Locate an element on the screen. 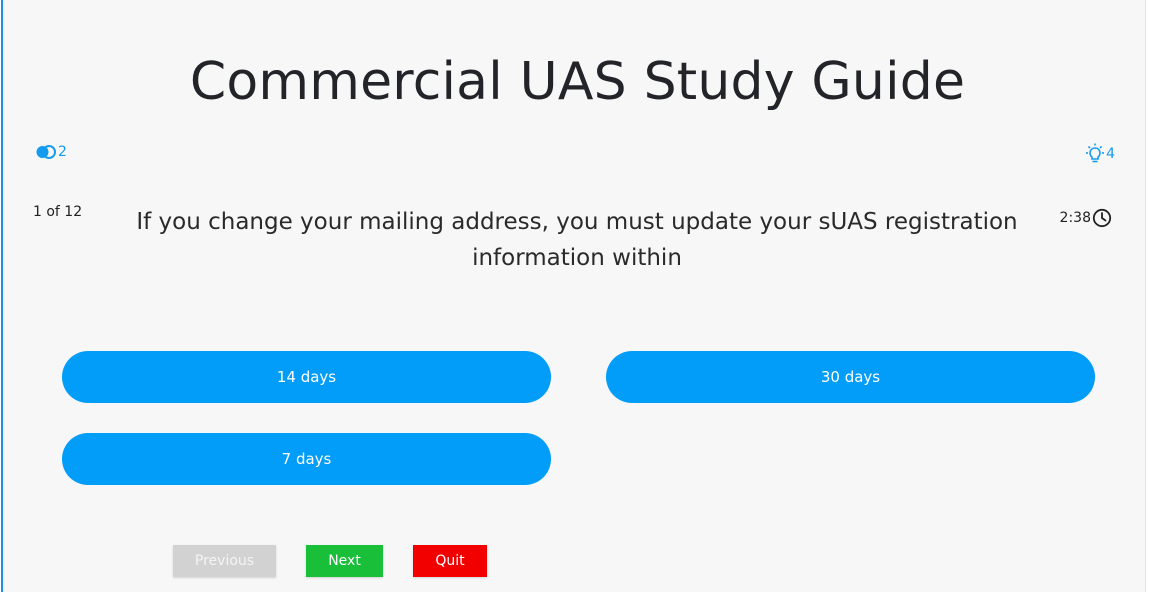 Image resolution: width=1149 pixels, height=592 pixels. lifeline-count: 2 is located at coordinates (62, 152).